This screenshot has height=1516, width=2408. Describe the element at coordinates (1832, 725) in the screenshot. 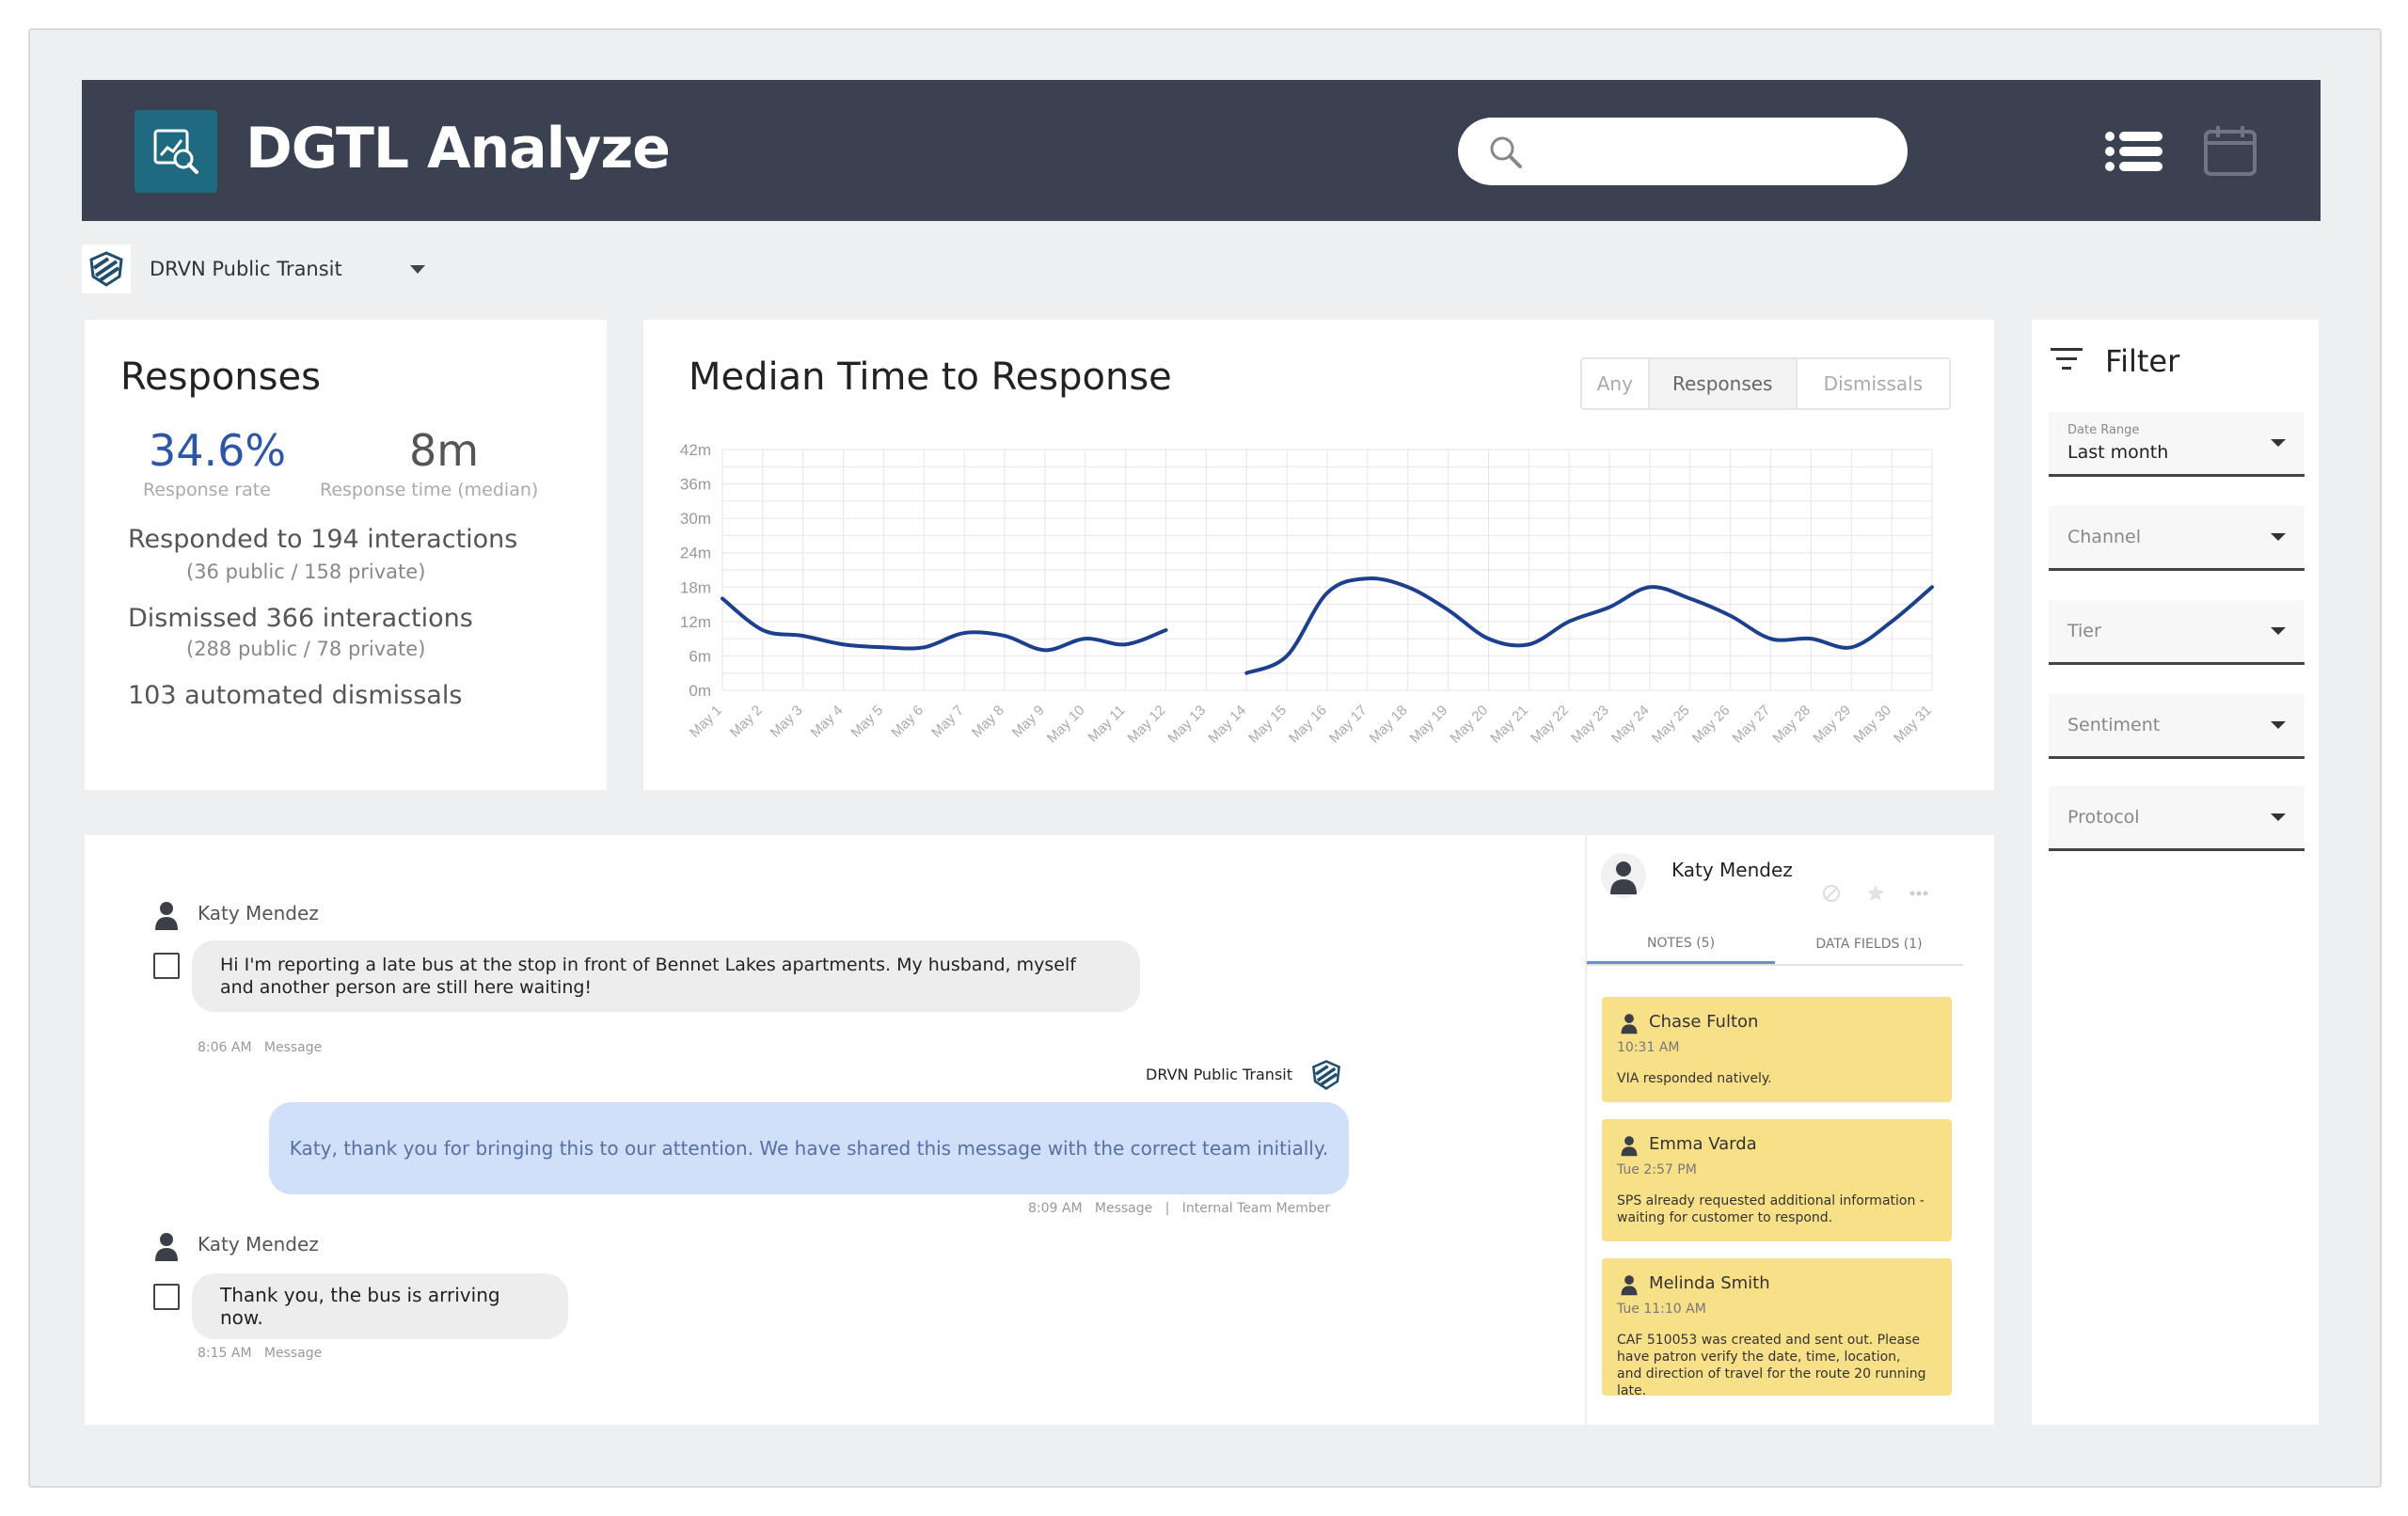

I see `x-tick-label: May 29` at that location.